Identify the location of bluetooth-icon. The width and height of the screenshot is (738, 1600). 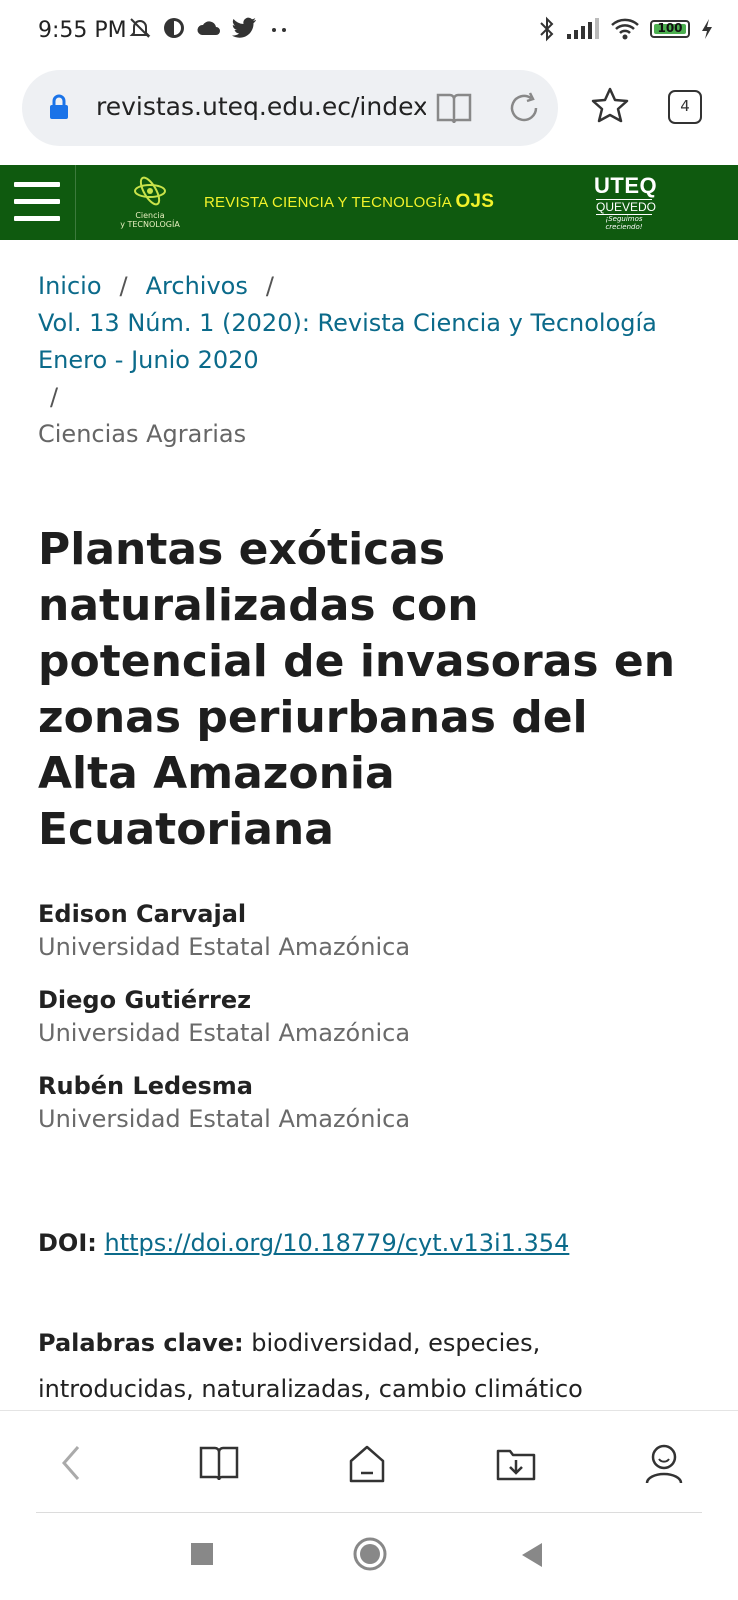
(547, 29).